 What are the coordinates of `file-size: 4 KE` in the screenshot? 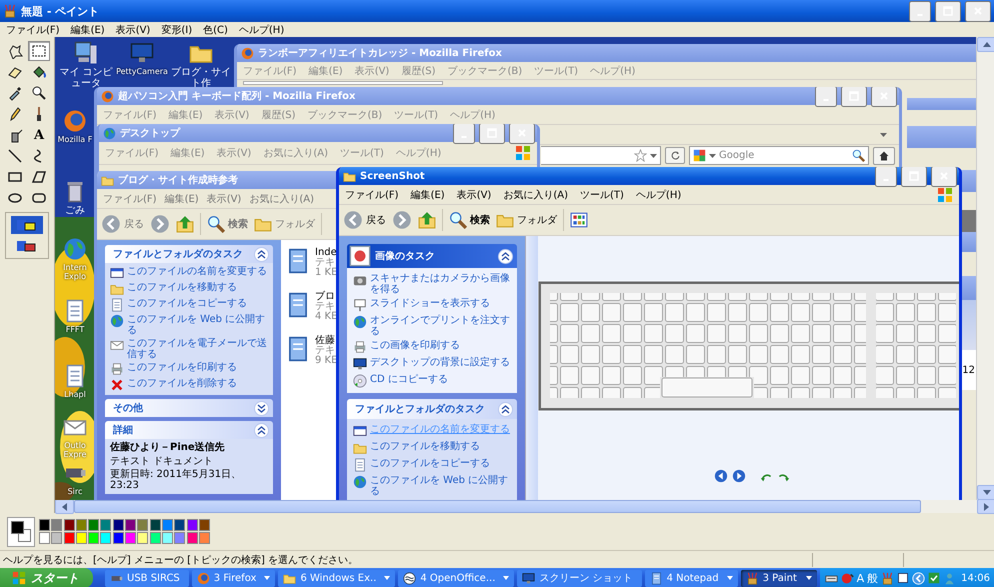 It's located at (326, 317).